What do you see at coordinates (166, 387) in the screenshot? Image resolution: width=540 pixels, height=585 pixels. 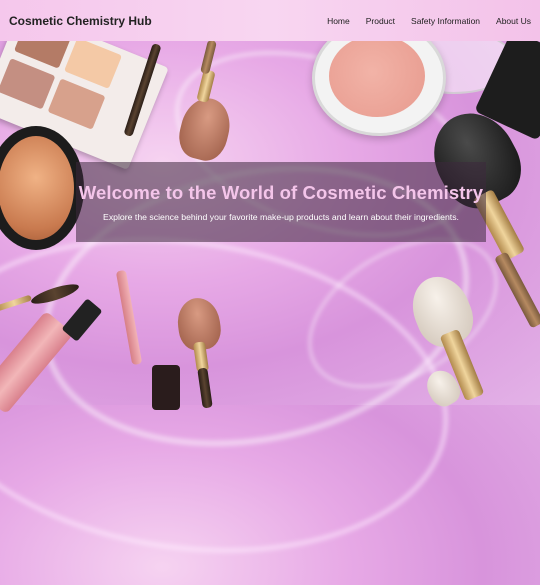 I see `lip-gloss-bottle-image` at bounding box center [166, 387].